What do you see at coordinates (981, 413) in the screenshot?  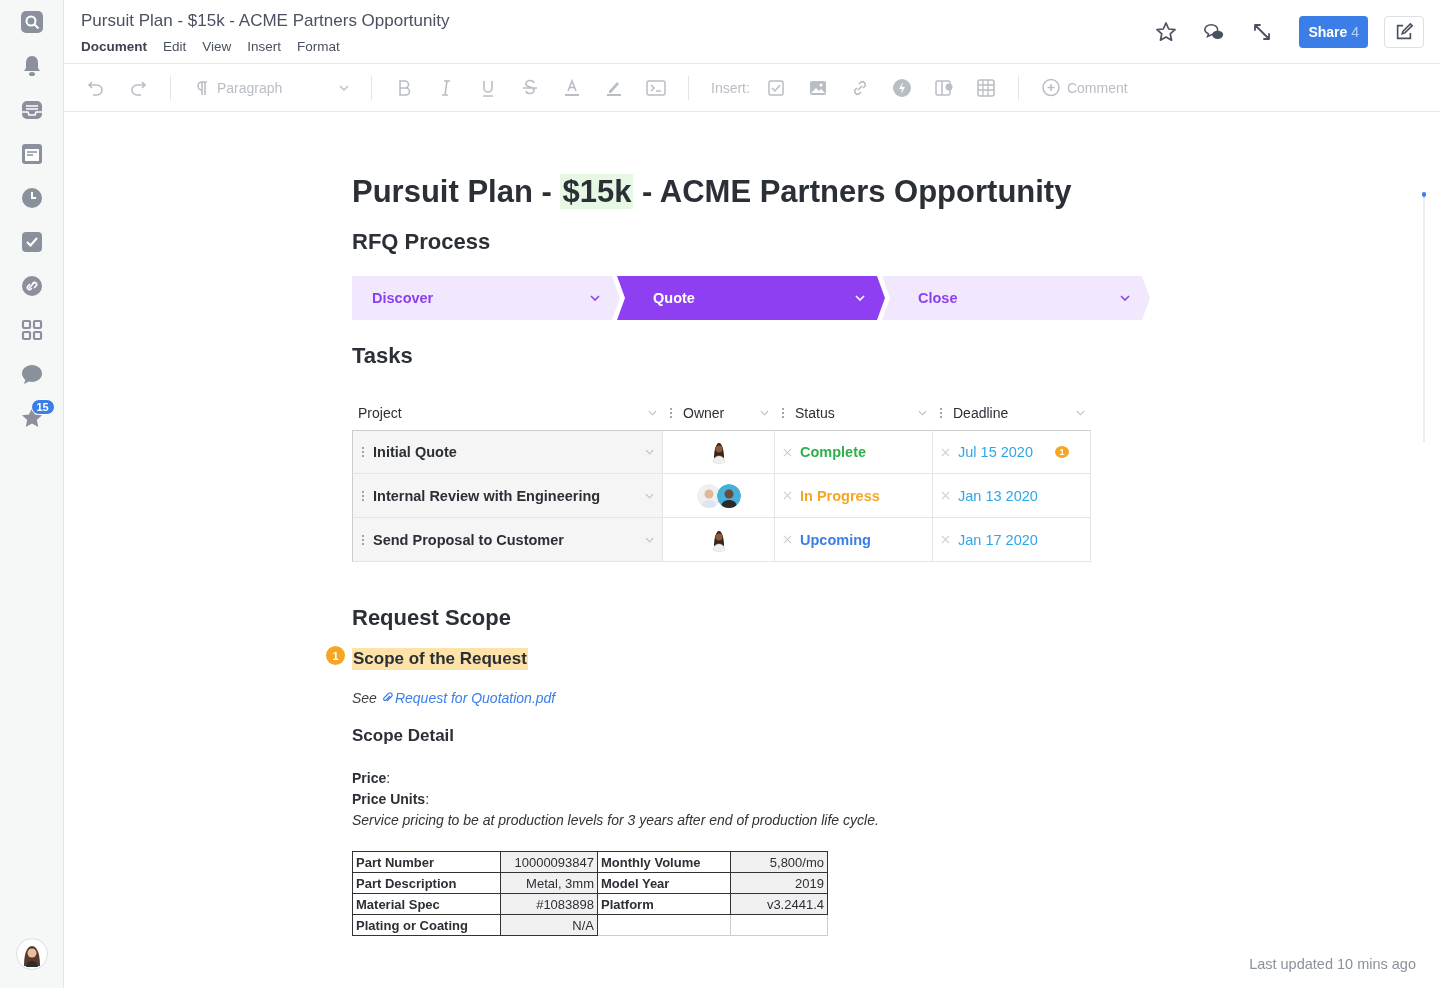 I see `column-header: Deadline` at bounding box center [981, 413].